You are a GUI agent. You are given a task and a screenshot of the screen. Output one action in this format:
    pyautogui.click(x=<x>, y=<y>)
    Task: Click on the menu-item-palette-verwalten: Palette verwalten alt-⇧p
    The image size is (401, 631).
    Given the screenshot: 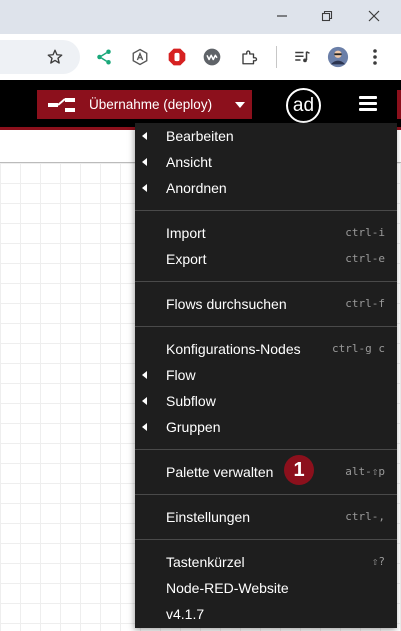 What is the action you would take?
    pyautogui.click(x=266, y=472)
    